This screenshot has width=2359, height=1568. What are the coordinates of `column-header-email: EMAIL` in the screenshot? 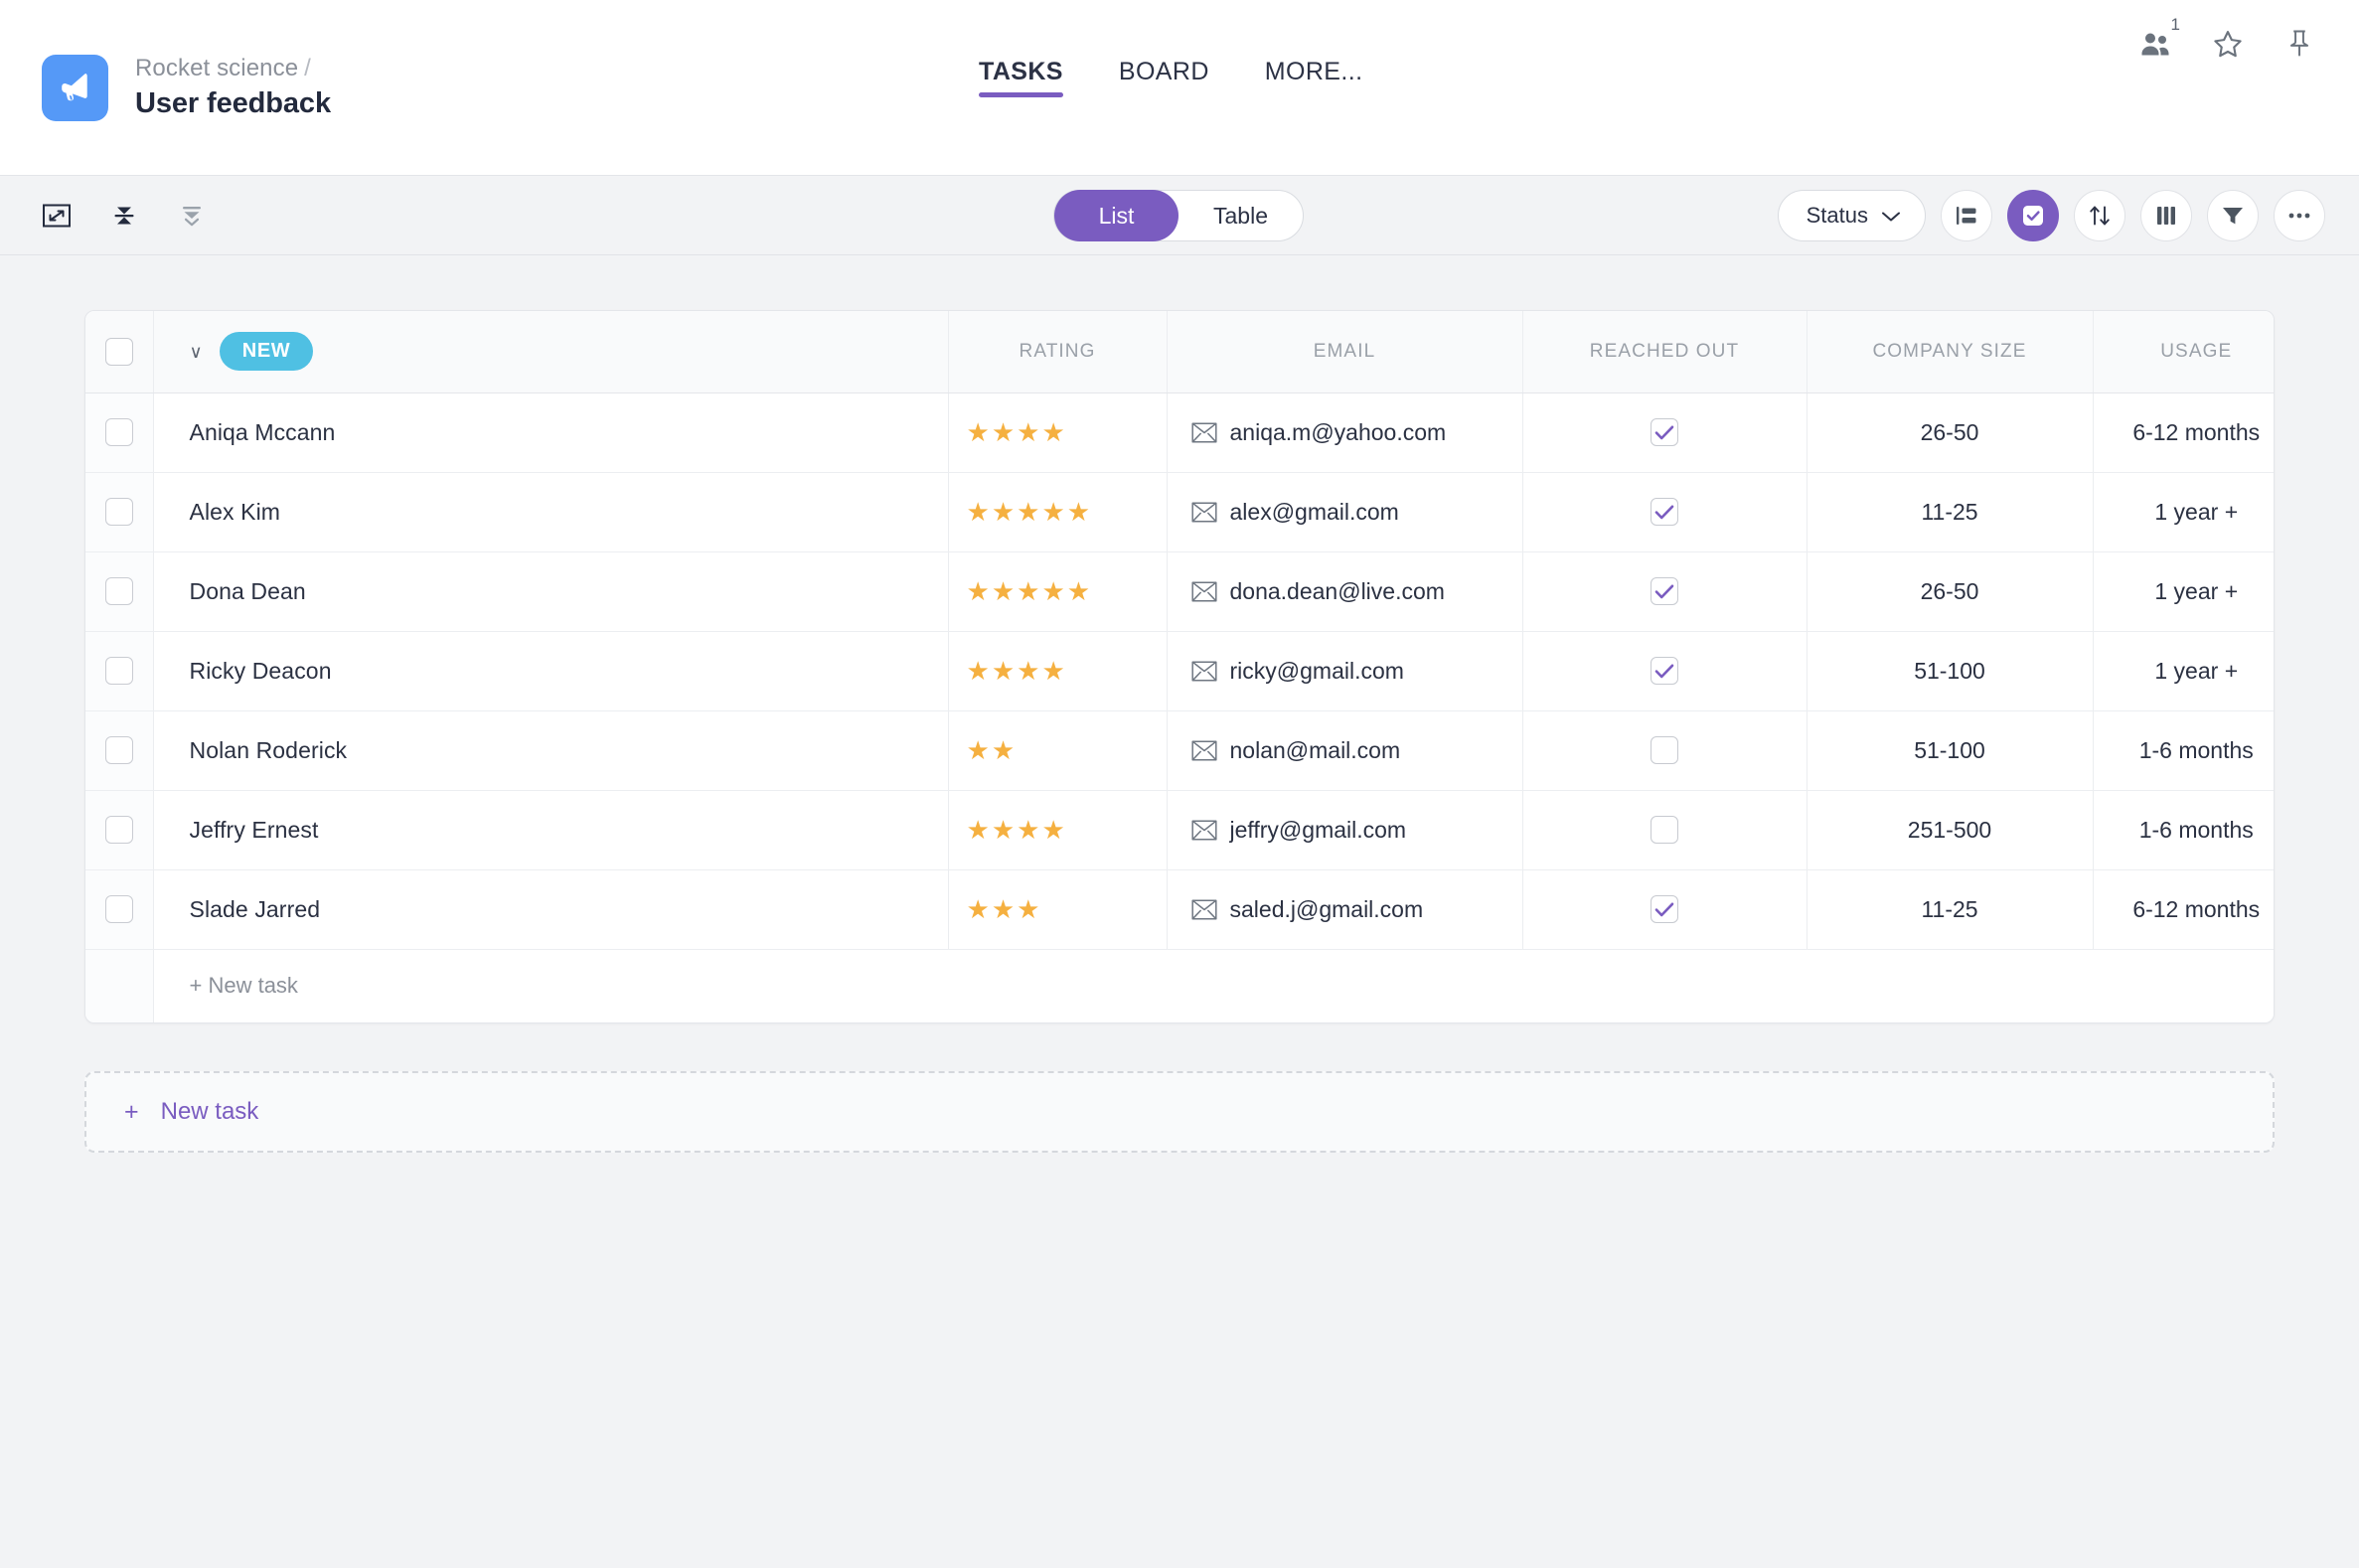 It's located at (1345, 352).